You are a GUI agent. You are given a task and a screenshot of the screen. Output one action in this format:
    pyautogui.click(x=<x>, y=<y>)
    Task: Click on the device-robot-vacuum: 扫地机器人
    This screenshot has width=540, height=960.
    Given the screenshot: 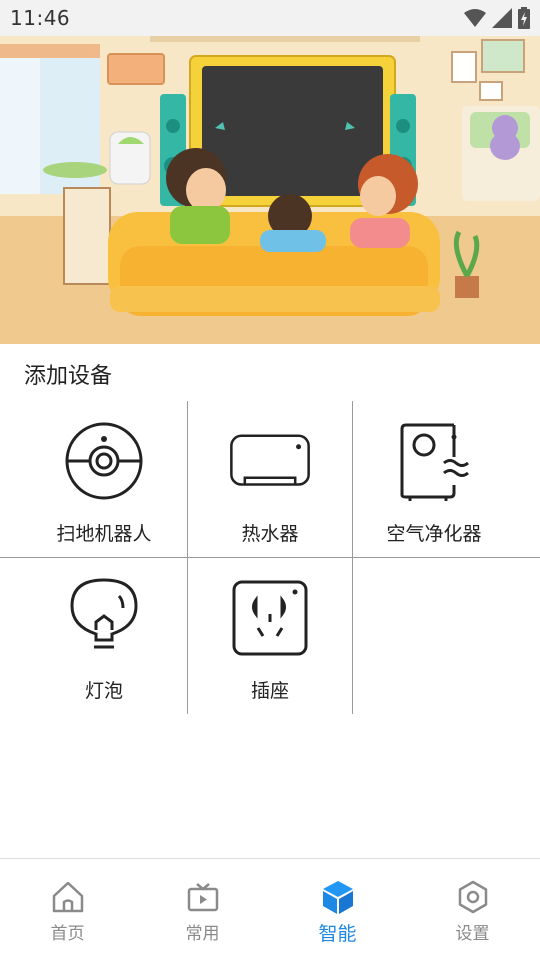 What is the action you would take?
    pyautogui.click(x=104, y=479)
    